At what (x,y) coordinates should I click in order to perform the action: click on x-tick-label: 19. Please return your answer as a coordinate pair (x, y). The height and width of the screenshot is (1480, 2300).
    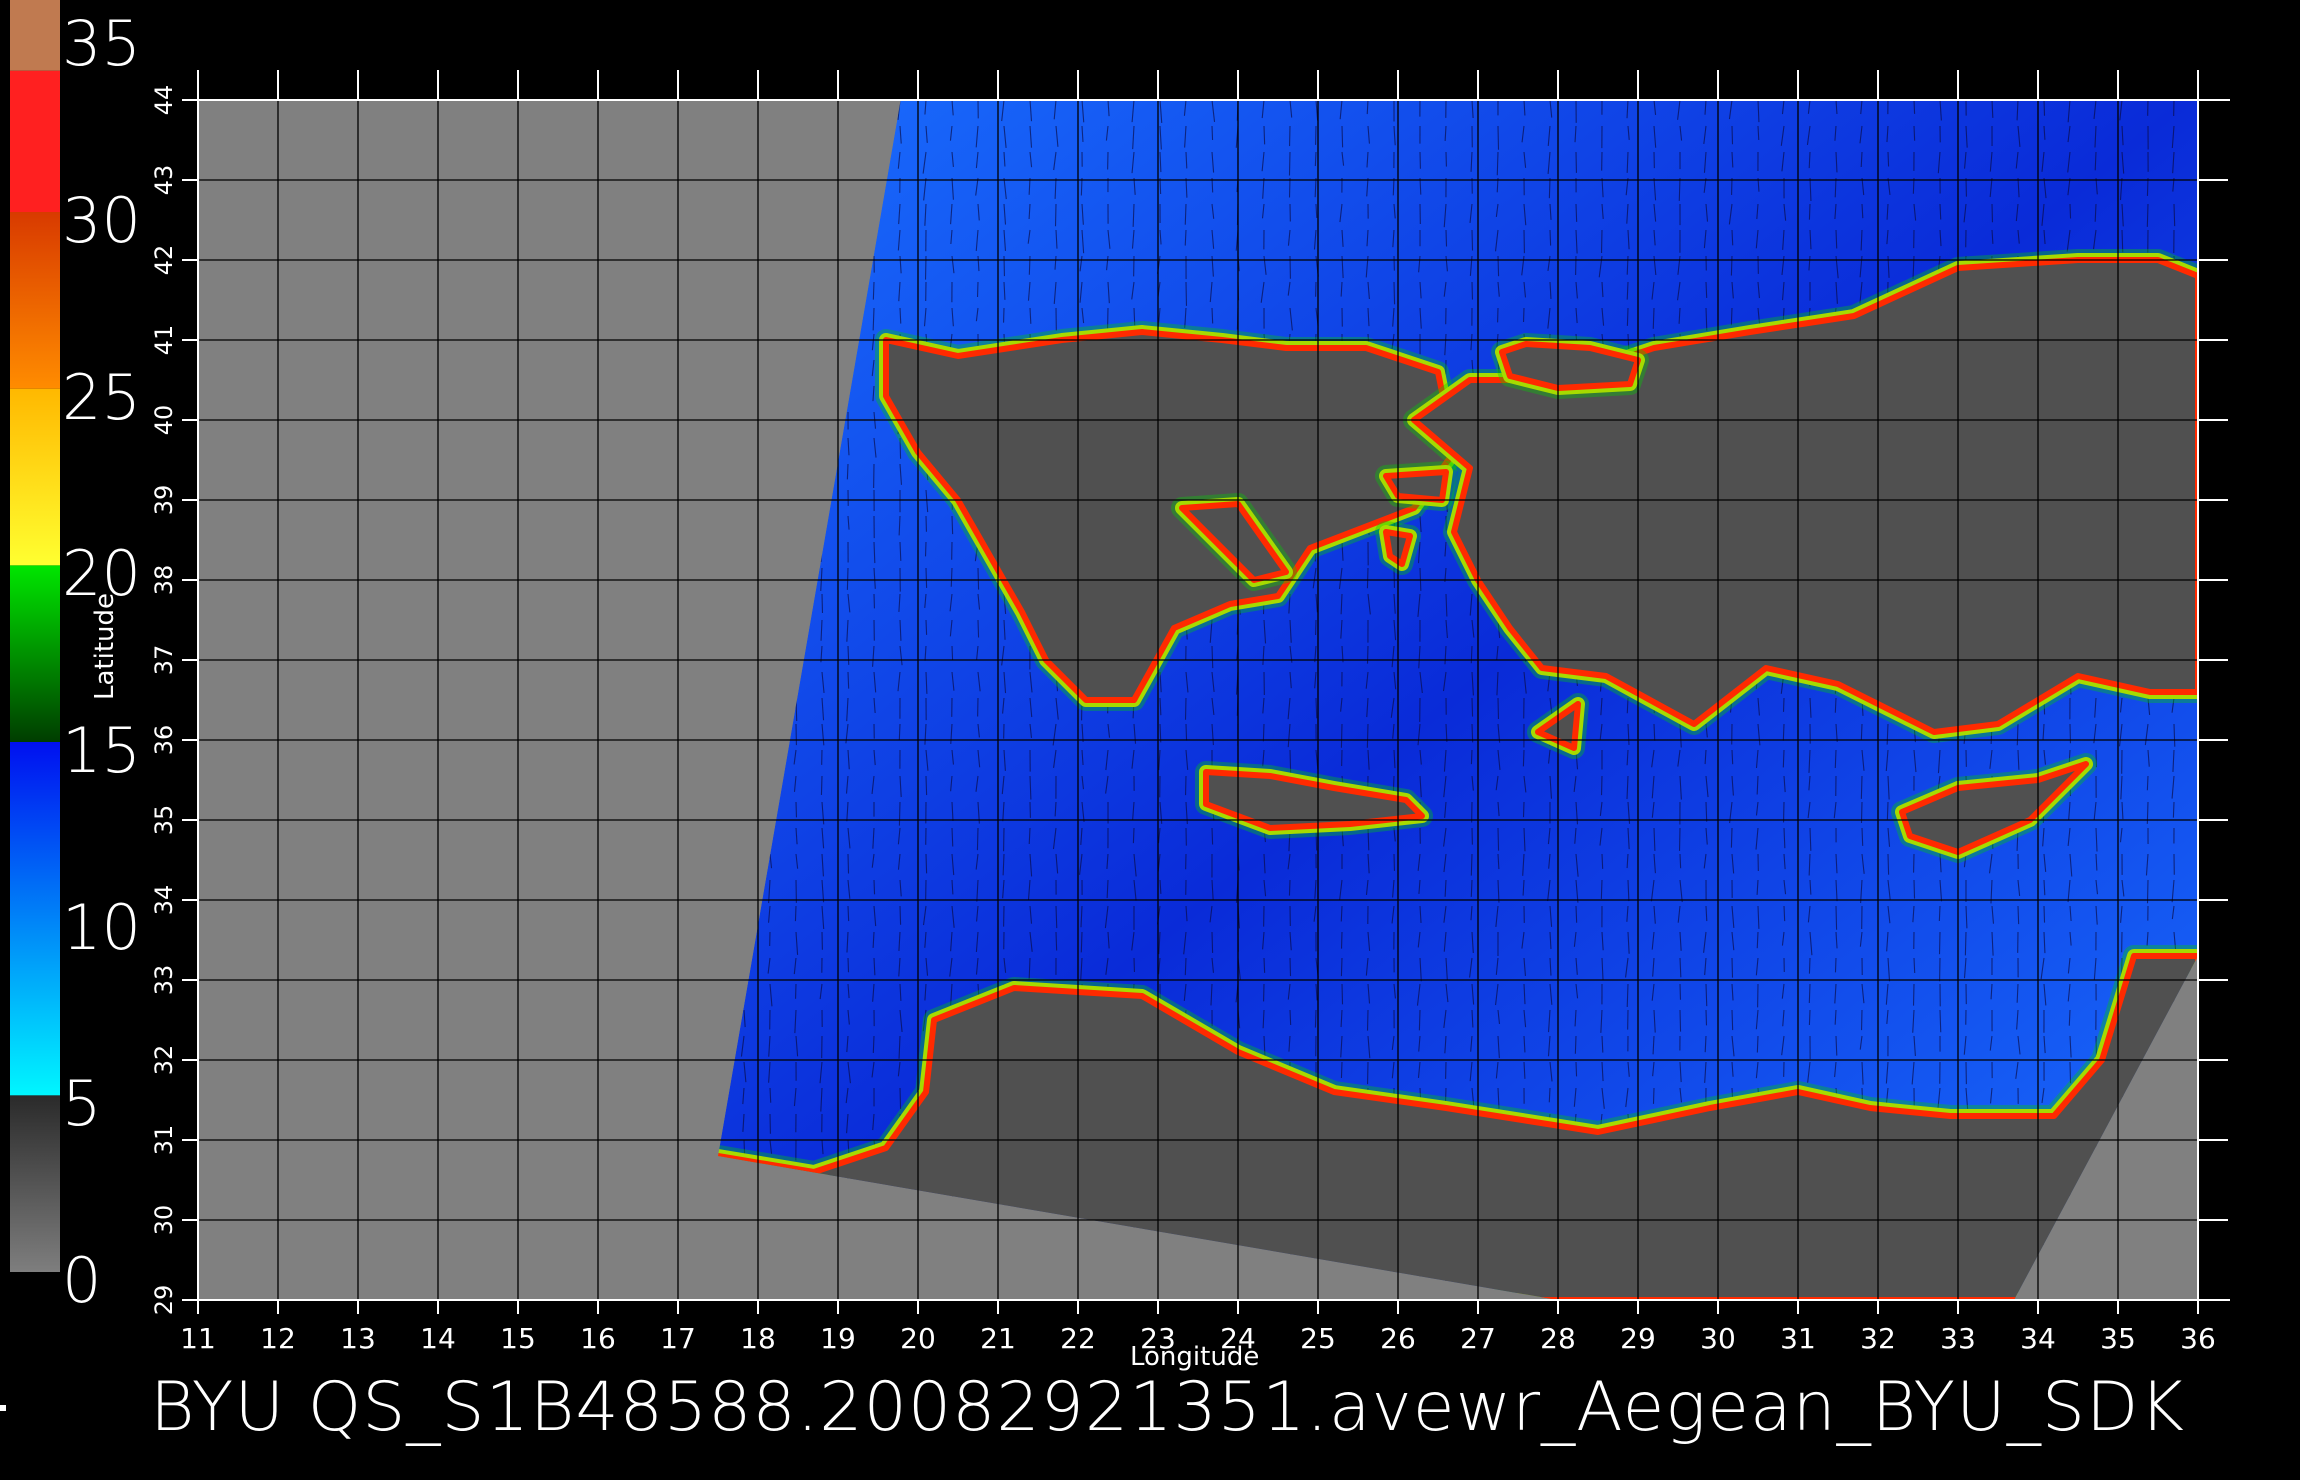
    Looking at the image, I should click on (838, 1338).